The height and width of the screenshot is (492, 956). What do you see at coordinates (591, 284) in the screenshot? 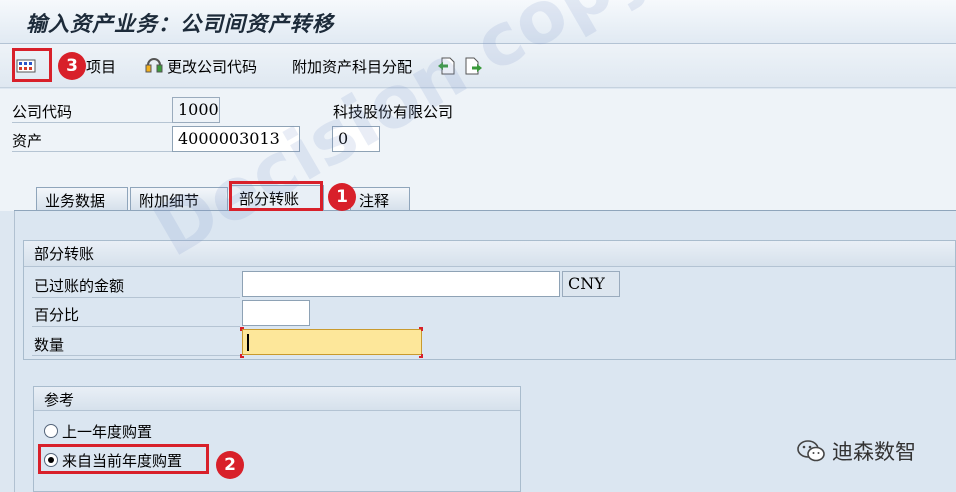
I see `currency-field: CNY` at bounding box center [591, 284].